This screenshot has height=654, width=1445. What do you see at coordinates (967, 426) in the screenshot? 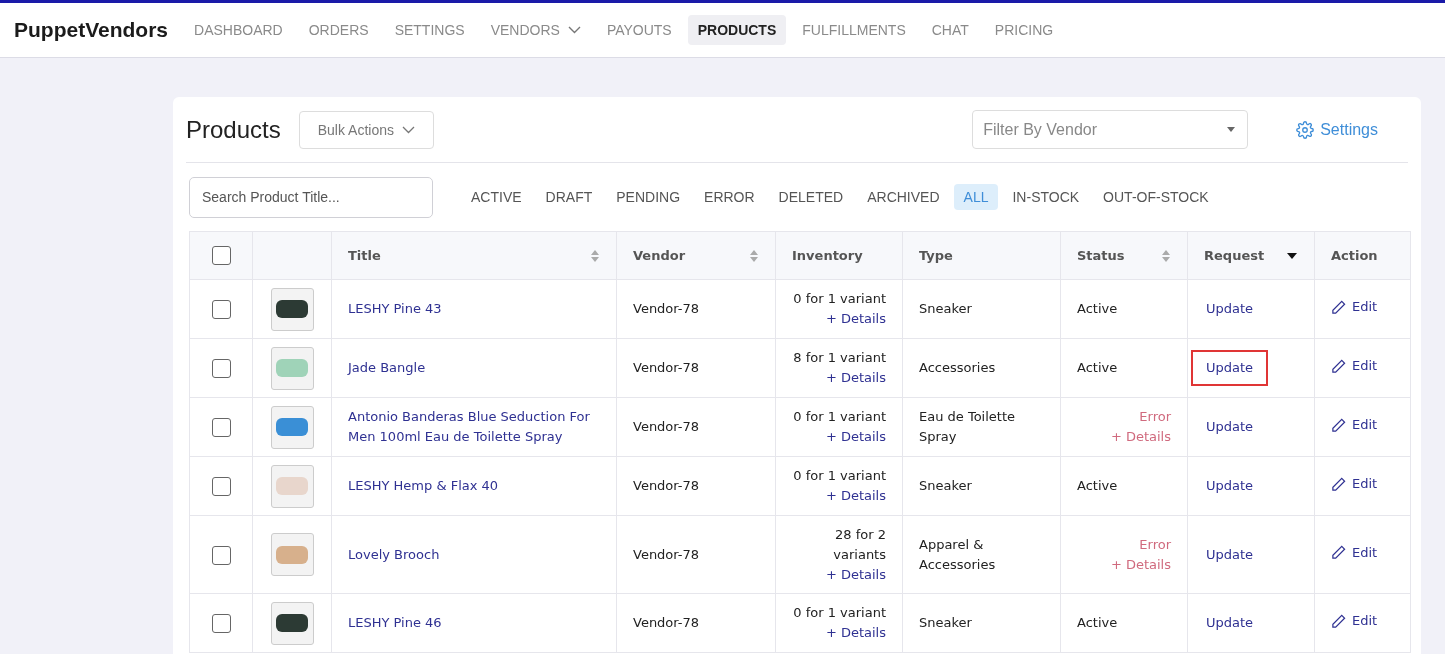
I see `type-text: Eau de Toilette Spray` at bounding box center [967, 426].